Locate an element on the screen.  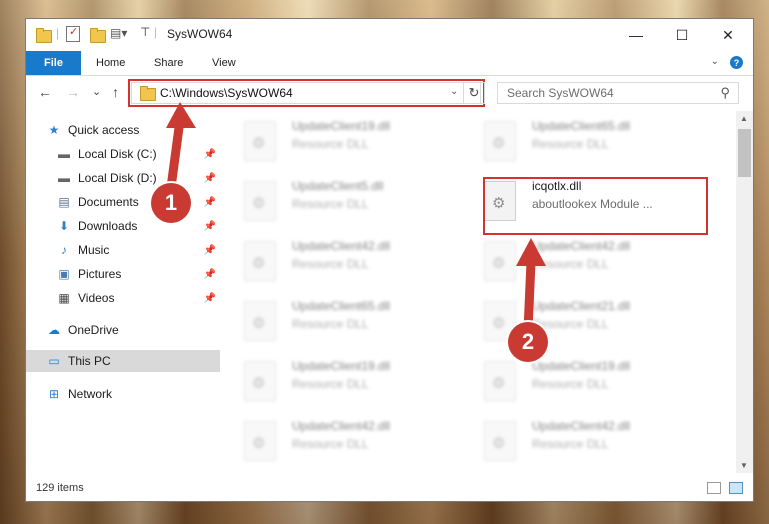
properties-icon: ✓ is located at coordinates (73, 34).